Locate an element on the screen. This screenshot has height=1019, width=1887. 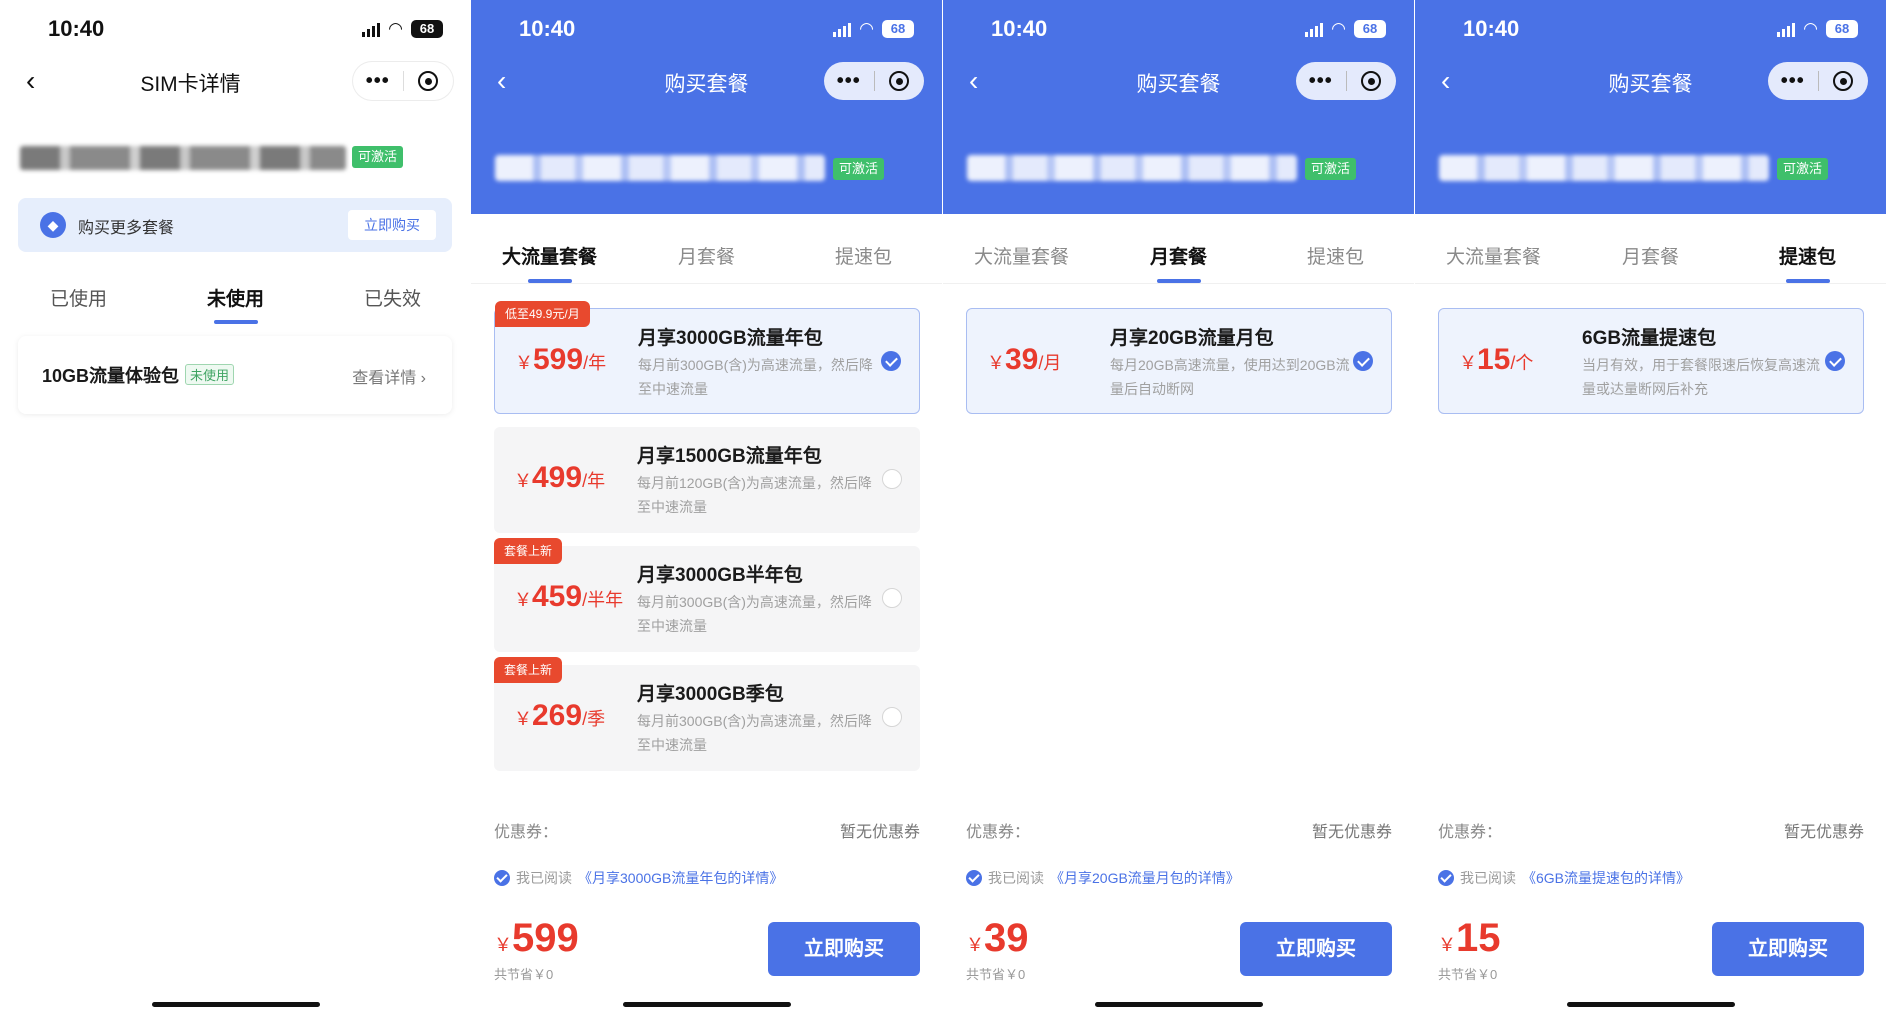
agreement-link: 《月享20GB流量月包的详情》 is located at coordinates (1145, 878).